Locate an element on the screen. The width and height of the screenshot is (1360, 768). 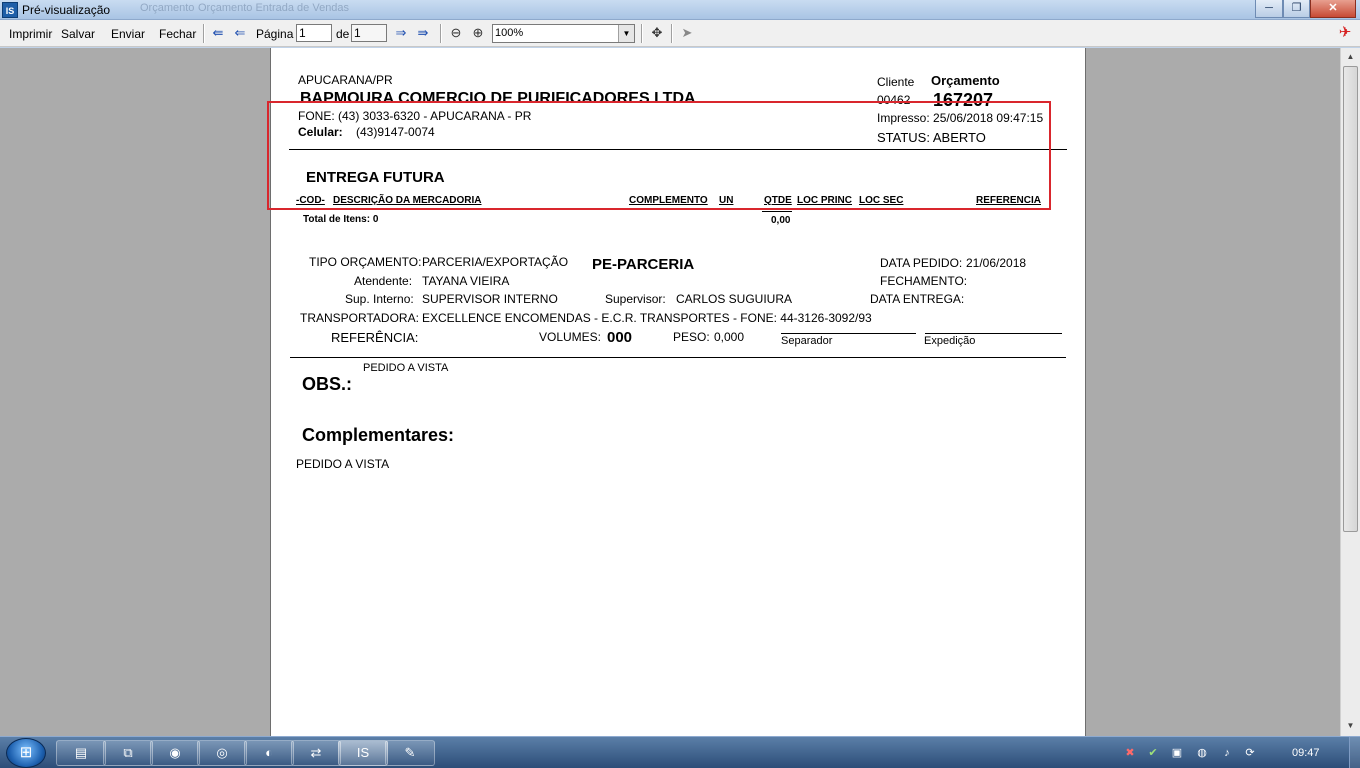
zoom-select: 100% ▼ is located at coordinates (563, 33).